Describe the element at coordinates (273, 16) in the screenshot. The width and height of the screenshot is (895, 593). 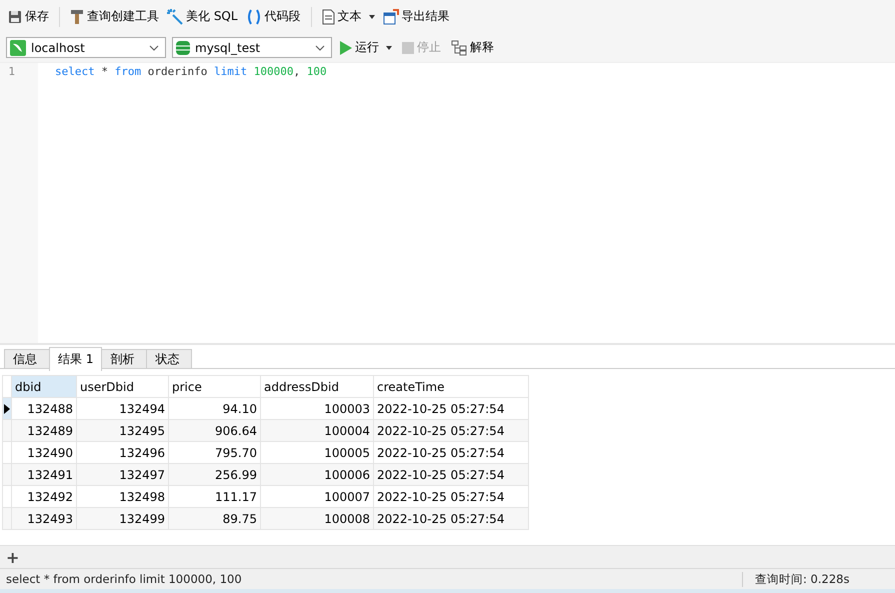
I see `snippet-button: 代码段` at that location.